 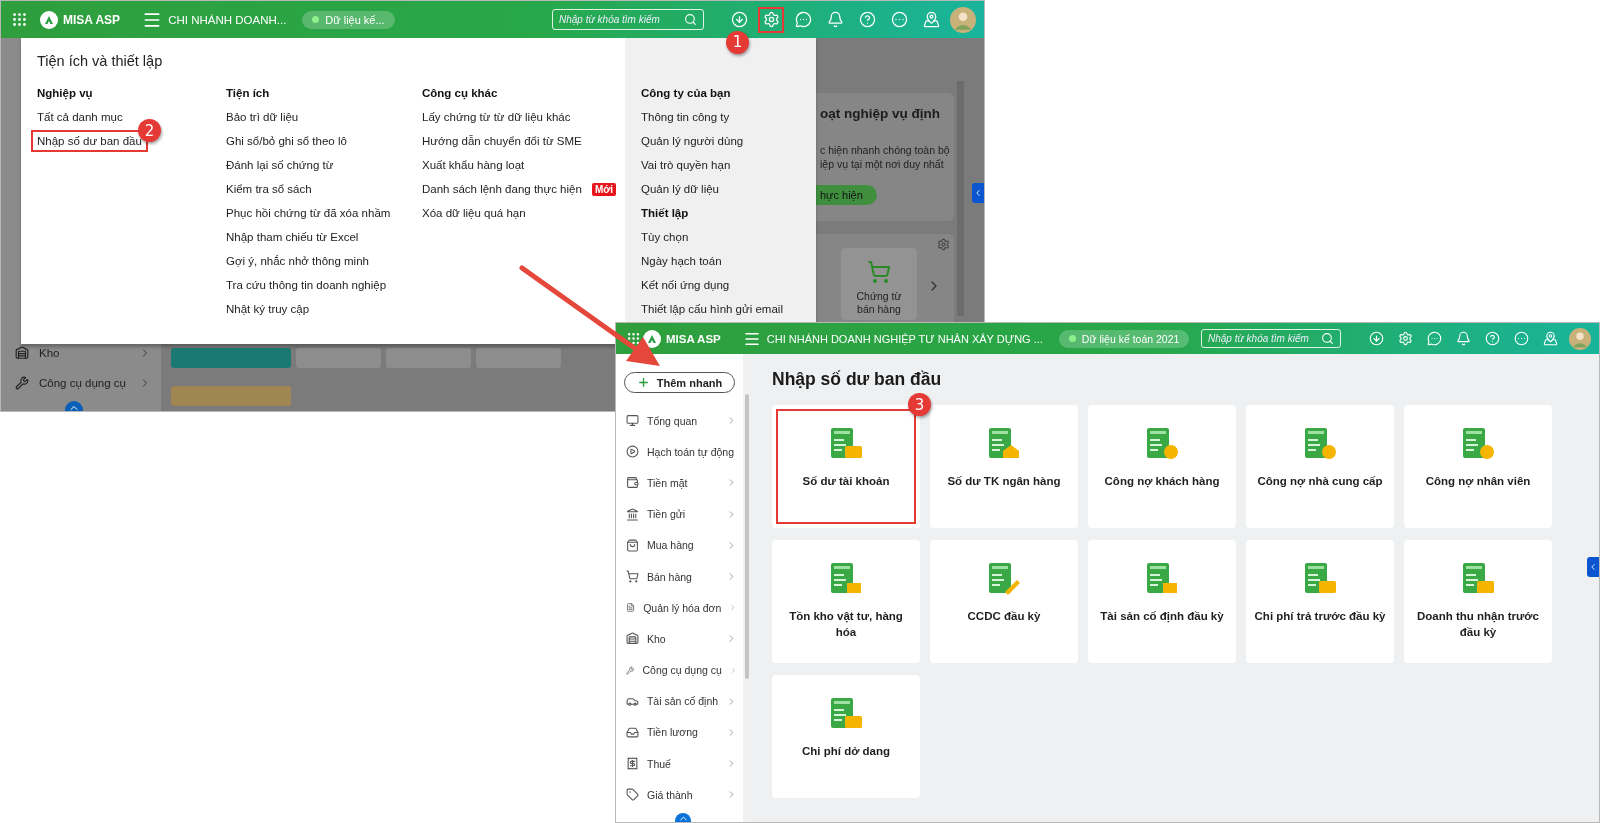 What do you see at coordinates (502, 141) in the screenshot?
I see `menu-item: Hướng dẫn chuyển đổi từ SME` at bounding box center [502, 141].